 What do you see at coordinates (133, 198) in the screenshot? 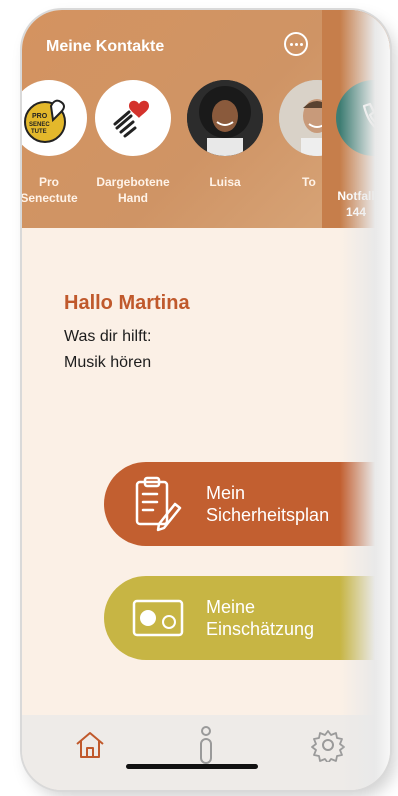
I see `contact-label-line2: Hand` at bounding box center [133, 198].